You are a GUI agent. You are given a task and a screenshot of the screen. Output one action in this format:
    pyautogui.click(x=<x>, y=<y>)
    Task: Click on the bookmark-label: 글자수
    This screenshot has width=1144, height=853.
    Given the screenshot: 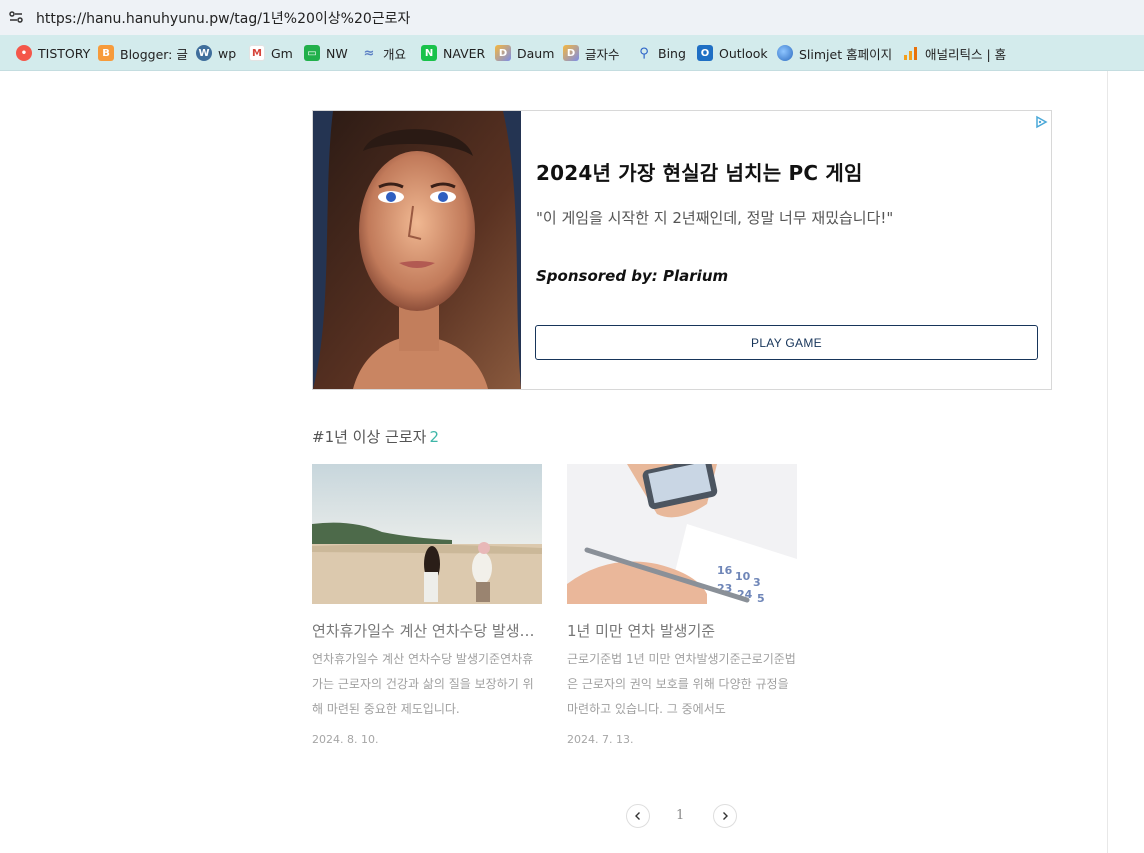 What is the action you would take?
    pyautogui.click(x=602, y=54)
    